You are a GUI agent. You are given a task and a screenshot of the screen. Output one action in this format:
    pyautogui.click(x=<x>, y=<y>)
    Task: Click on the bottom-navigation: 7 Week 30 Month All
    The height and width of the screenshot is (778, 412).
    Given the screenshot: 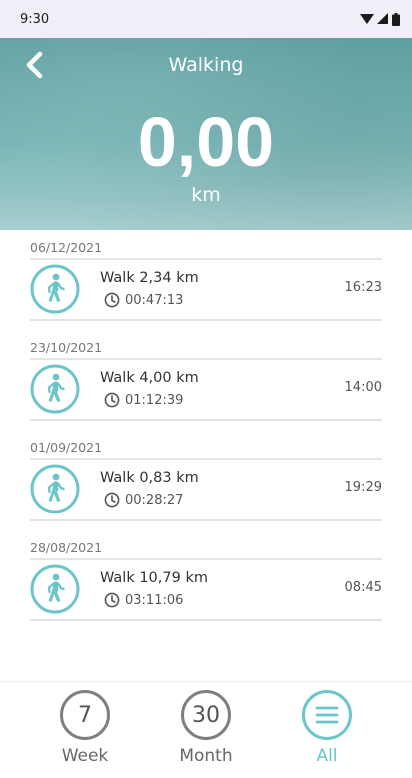 What is the action you would take?
    pyautogui.click(x=206, y=729)
    